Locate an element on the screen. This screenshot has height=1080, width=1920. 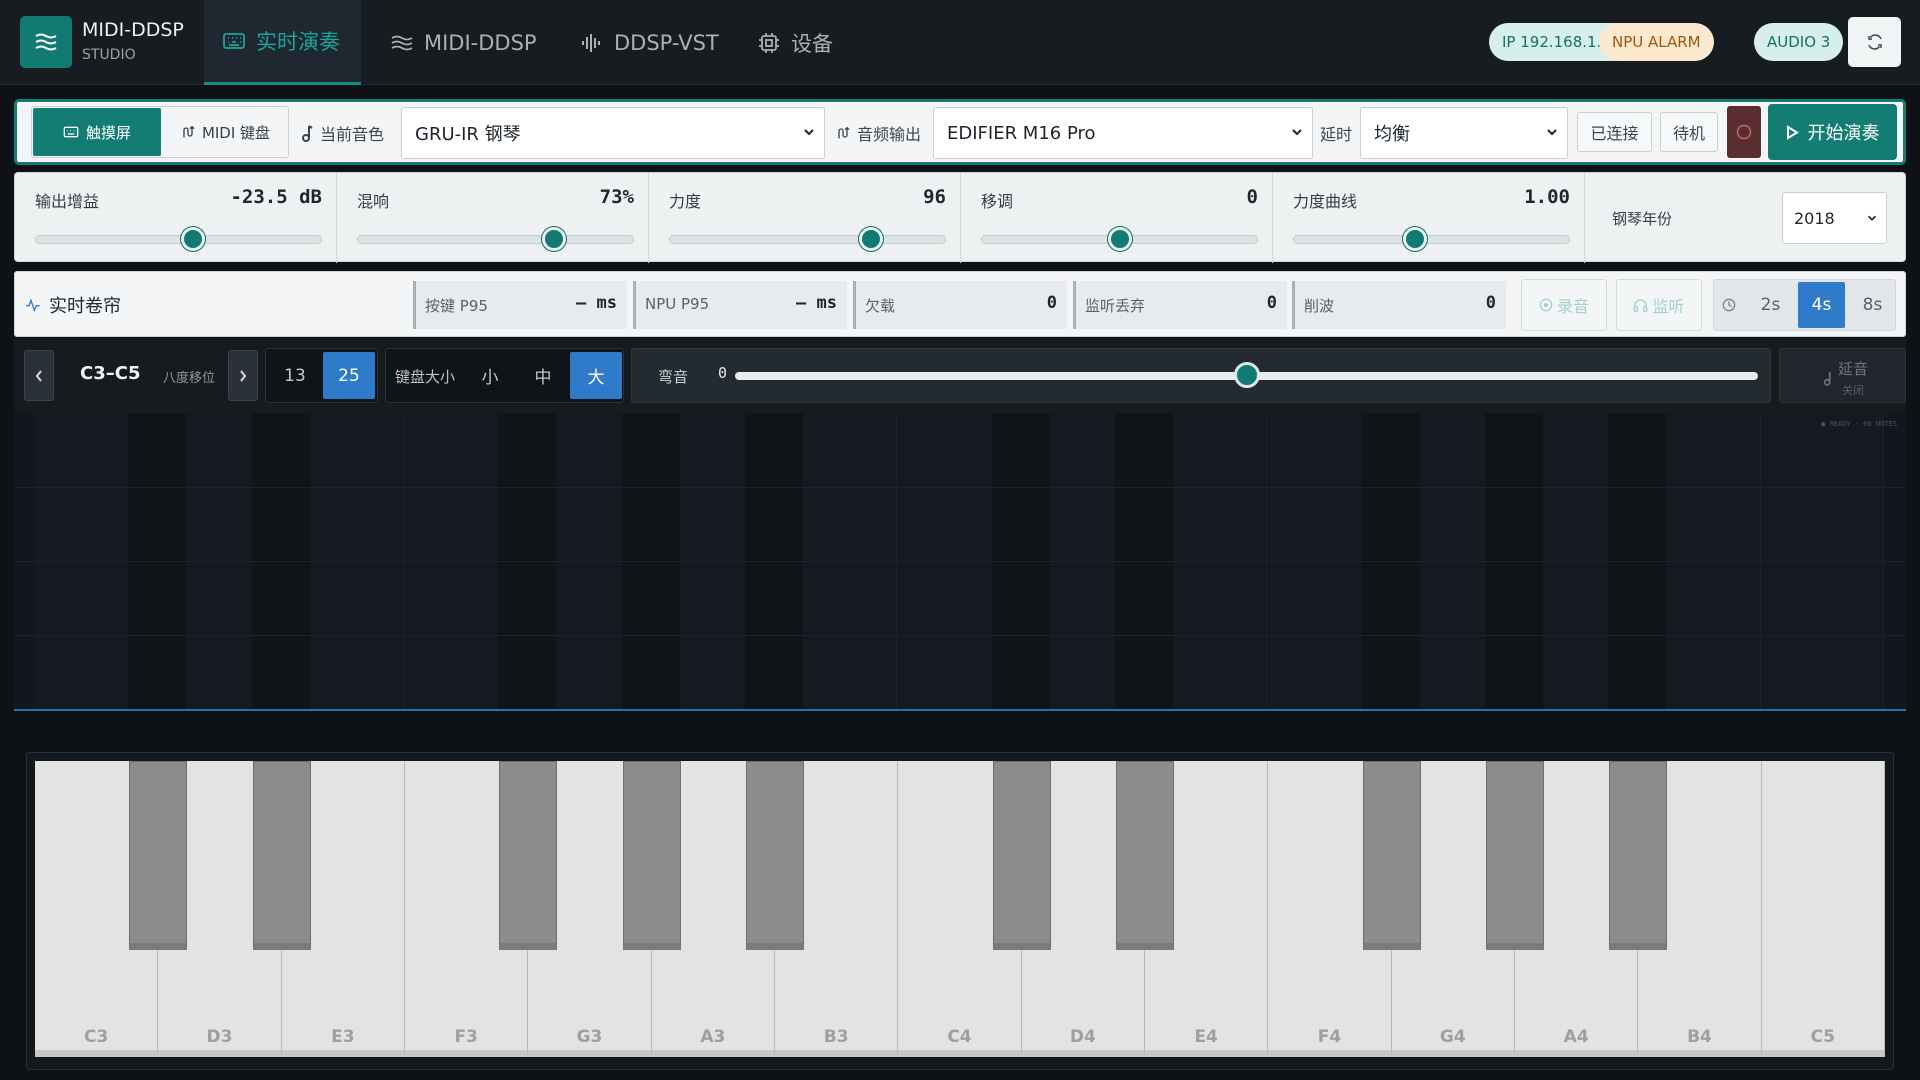
slider-reverb: 混响 73% is located at coordinates (493, 218).